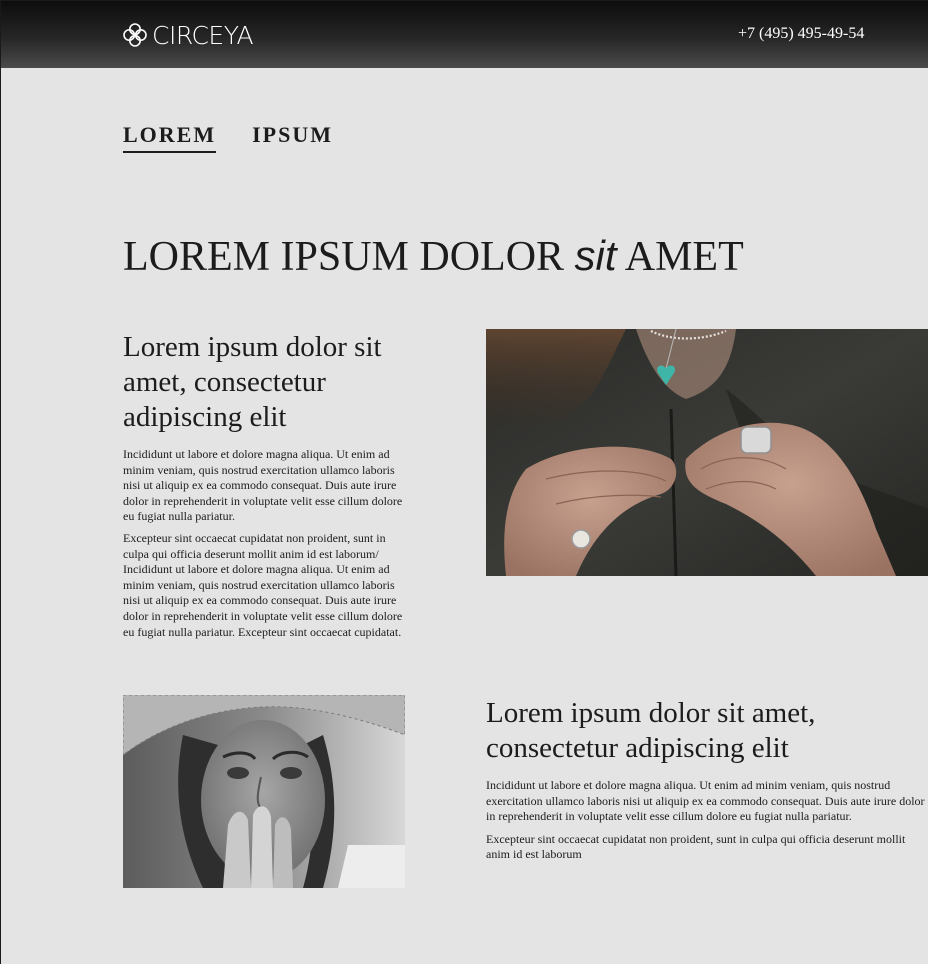 This screenshot has height=964, width=928. Describe the element at coordinates (464, 34) in the screenshot. I see `site-header: CIRCEYA +7 (495) 495-49-54` at that location.